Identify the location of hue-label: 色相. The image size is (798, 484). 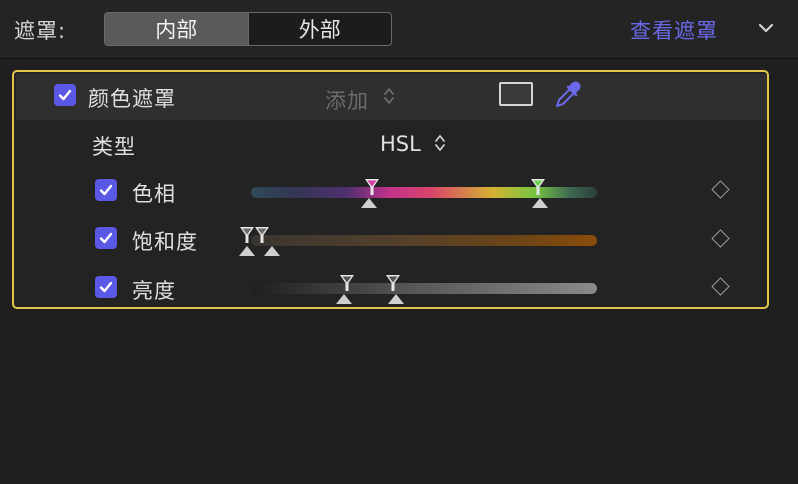
(154, 194).